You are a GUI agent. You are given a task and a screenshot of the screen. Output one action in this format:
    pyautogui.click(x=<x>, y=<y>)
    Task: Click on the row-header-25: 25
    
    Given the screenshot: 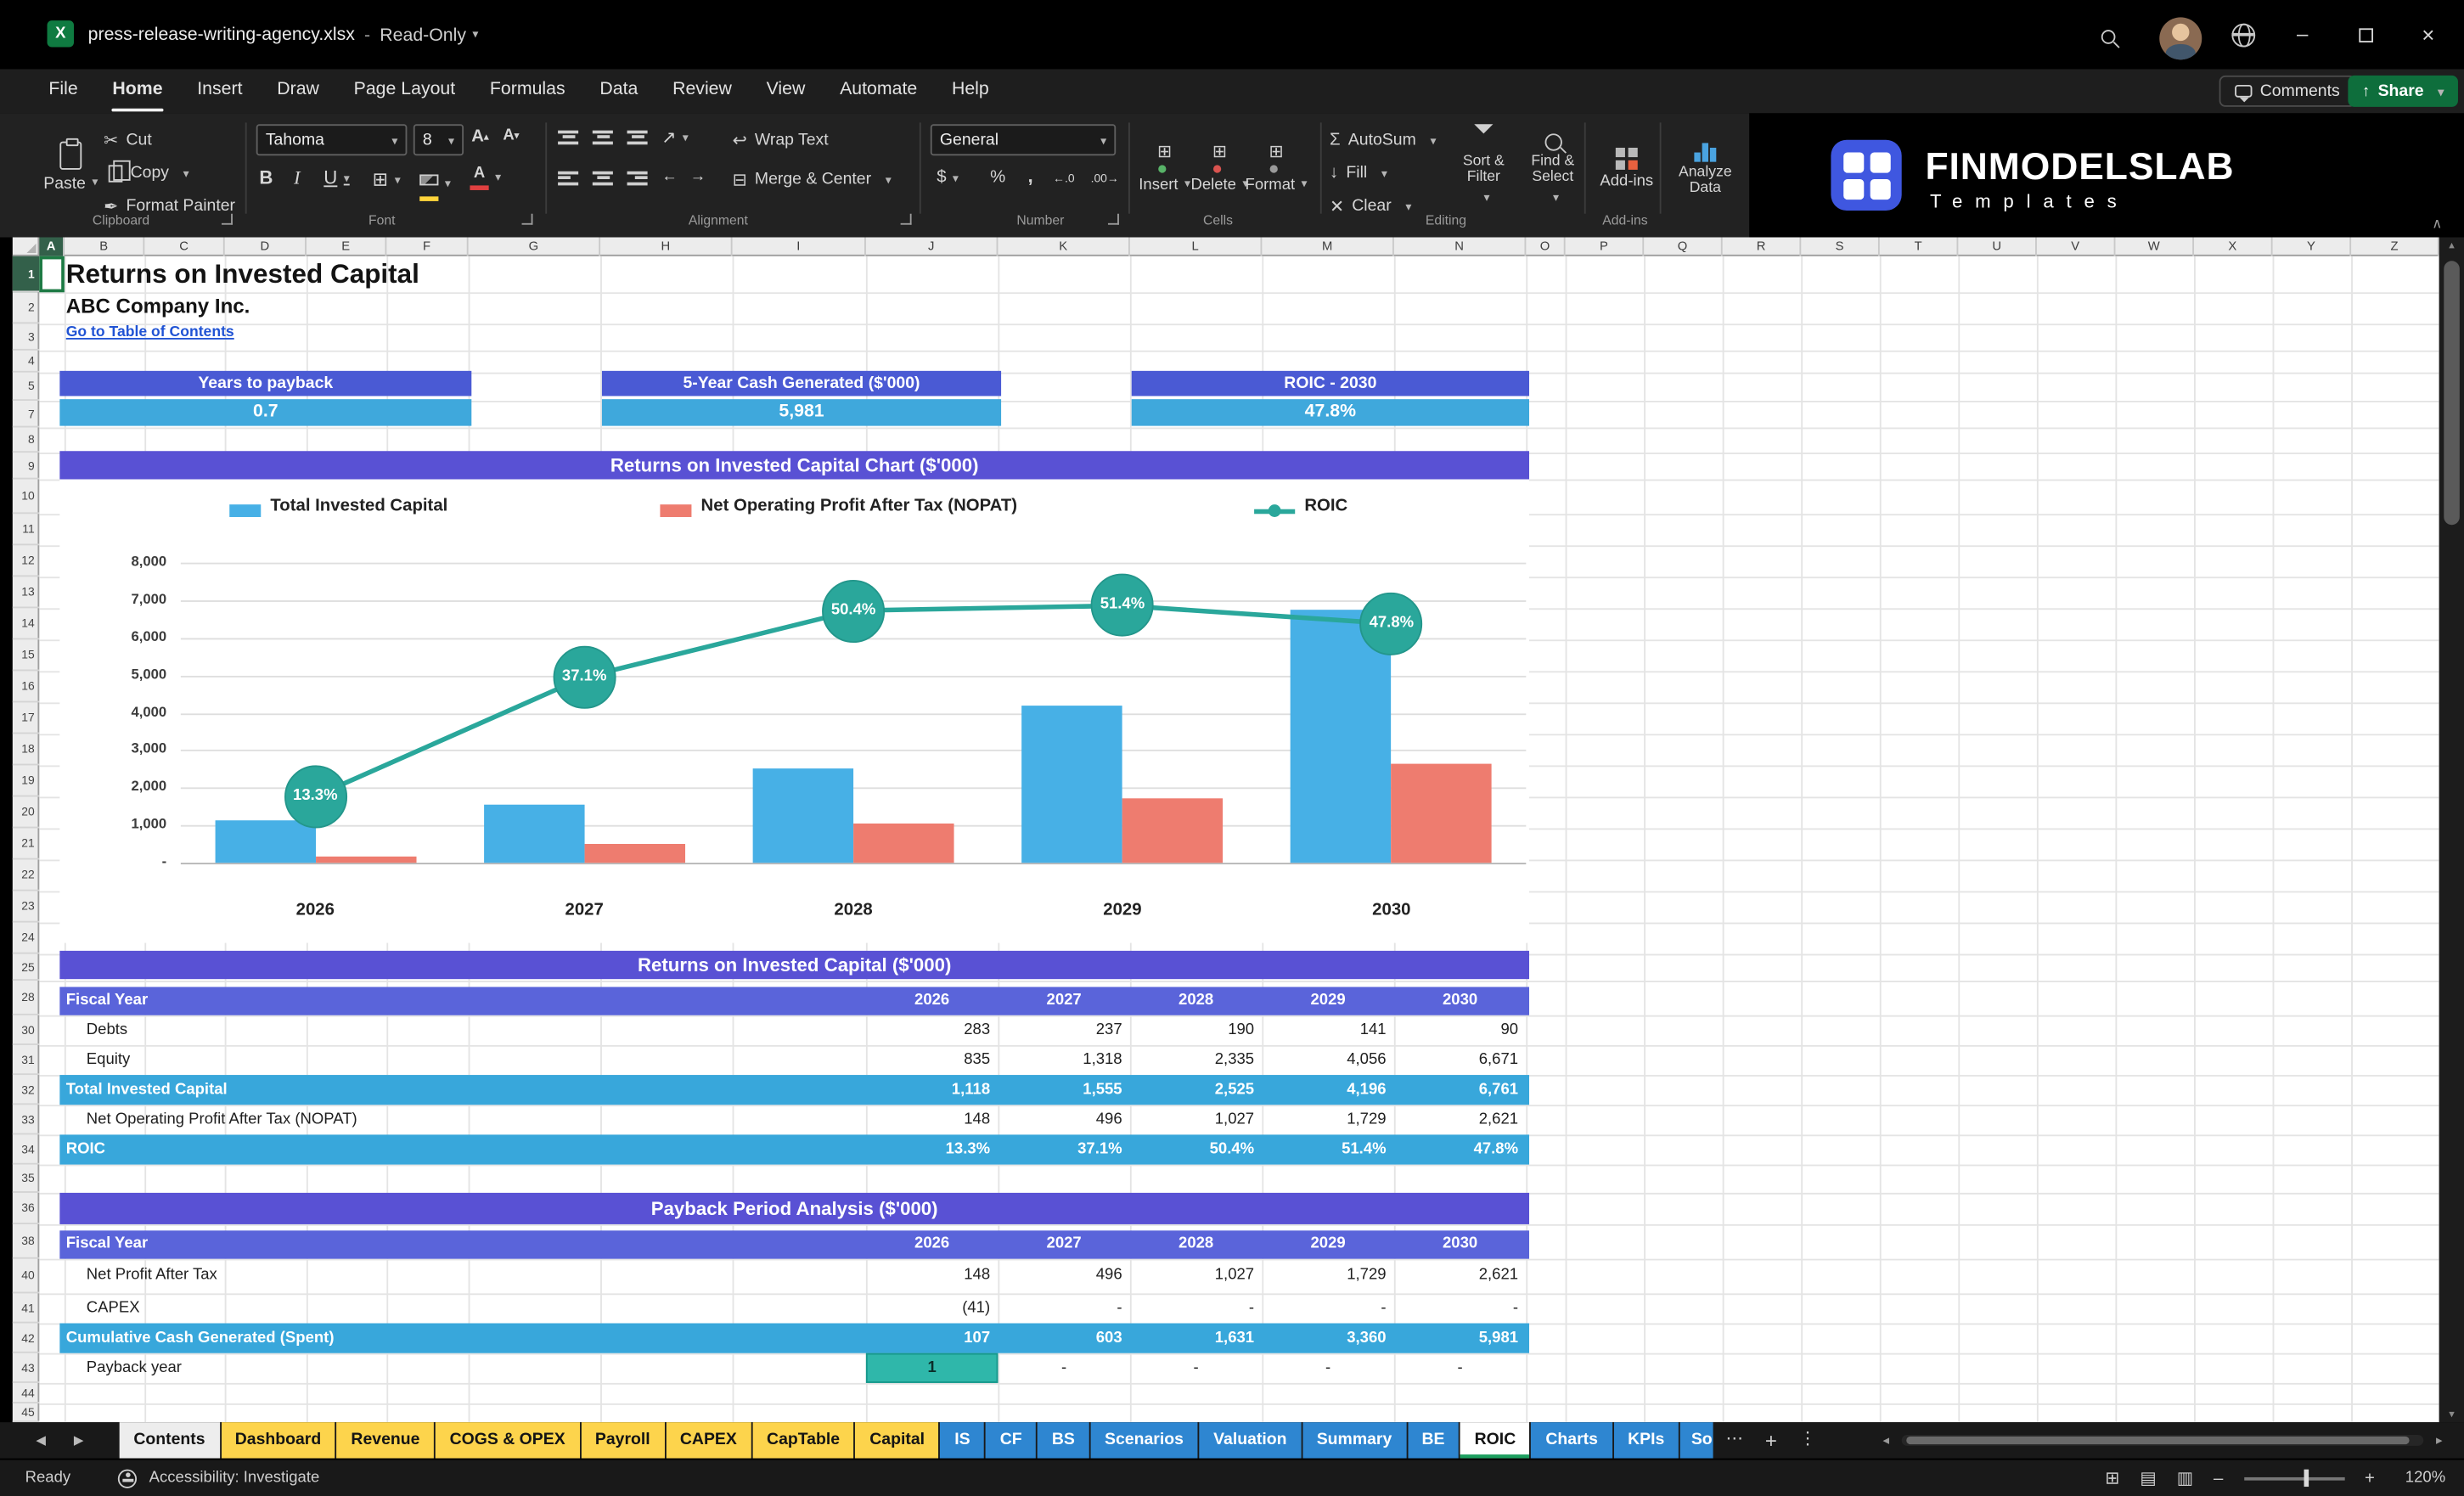 What is the action you would take?
    pyautogui.click(x=26, y=967)
    